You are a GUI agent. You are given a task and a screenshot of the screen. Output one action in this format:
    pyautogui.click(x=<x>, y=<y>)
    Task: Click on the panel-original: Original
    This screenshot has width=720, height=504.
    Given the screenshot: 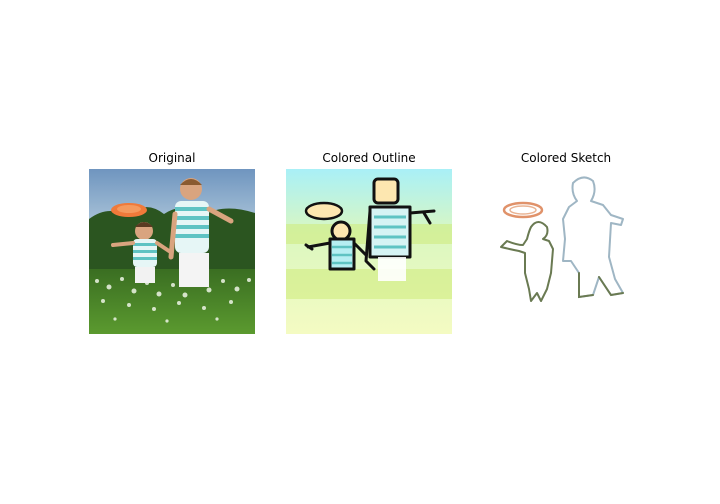 What is the action you would take?
    pyautogui.click(x=172, y=242)
    